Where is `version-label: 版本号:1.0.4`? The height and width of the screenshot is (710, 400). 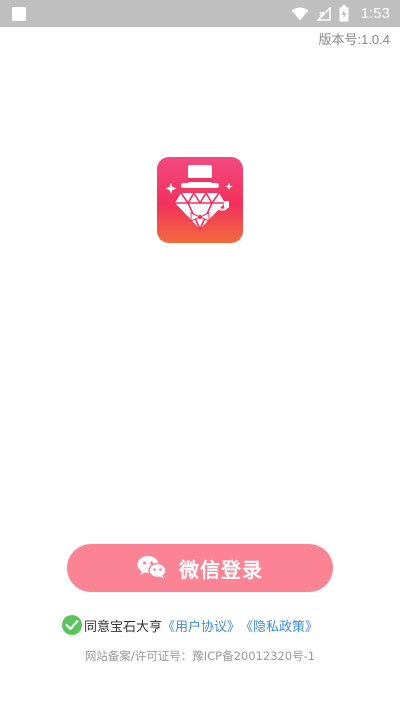 version-label: 版本号:1.0.4 is located at coordinates (354, 39).